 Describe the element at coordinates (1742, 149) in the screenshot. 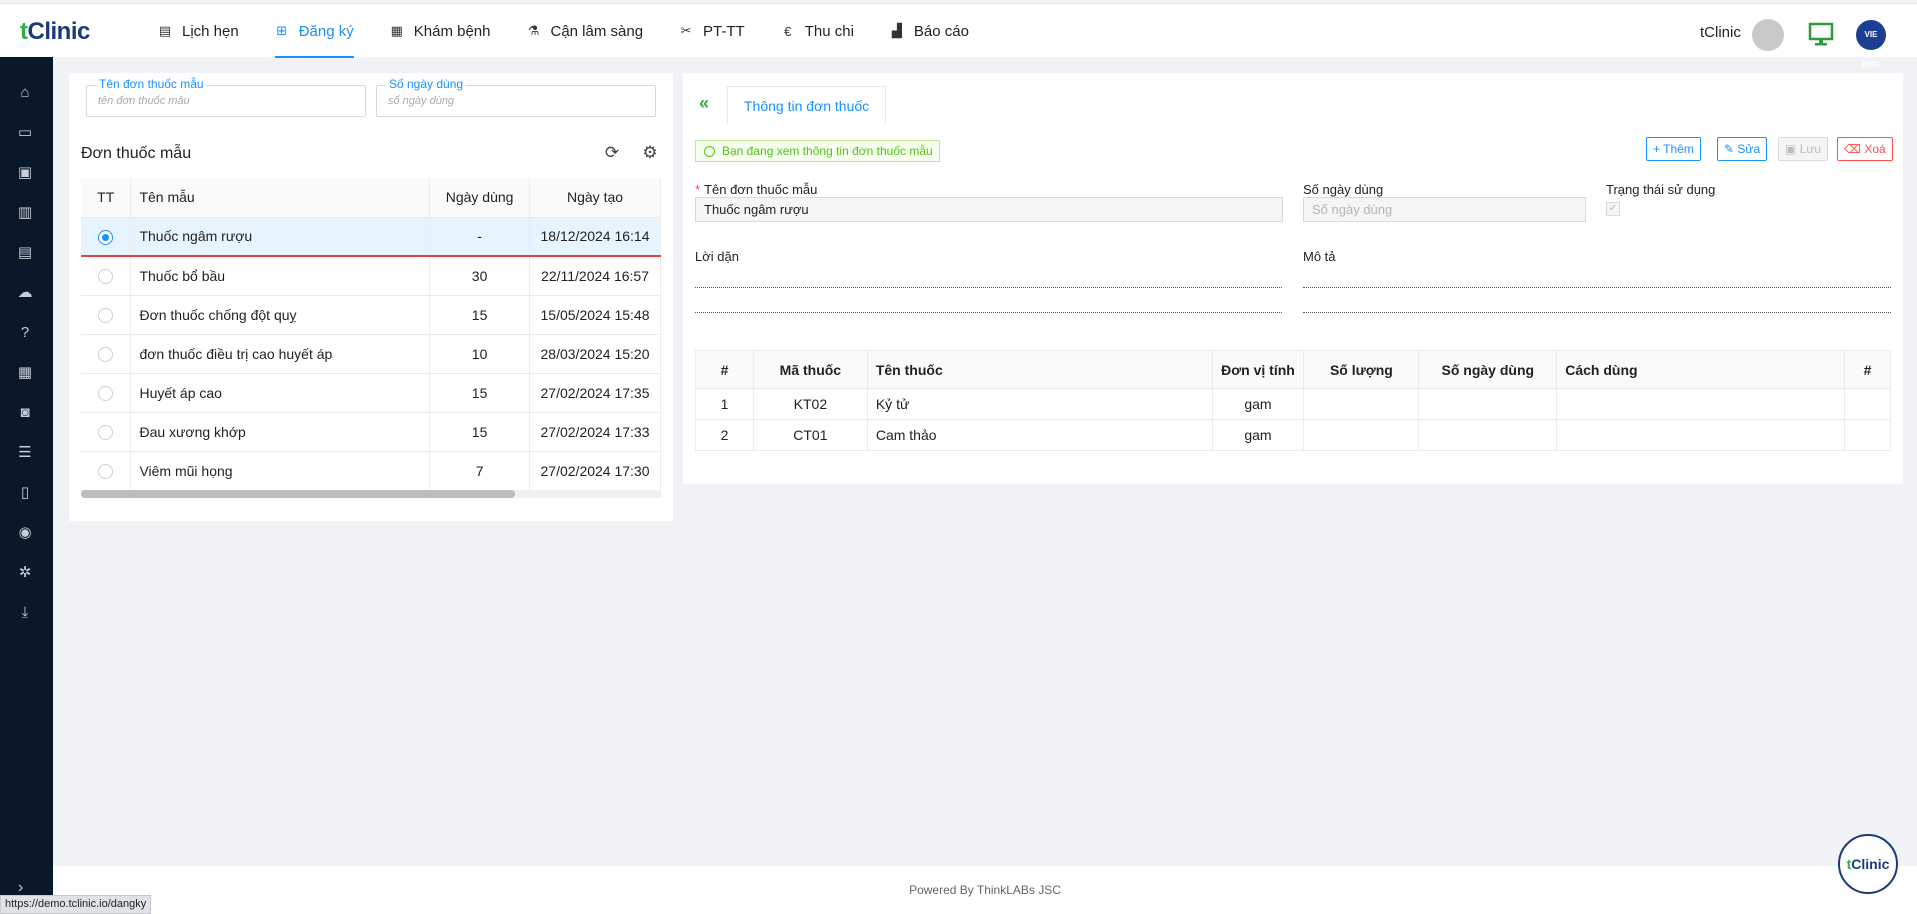

I see `edit-button: ✎ Sửa` at that location.